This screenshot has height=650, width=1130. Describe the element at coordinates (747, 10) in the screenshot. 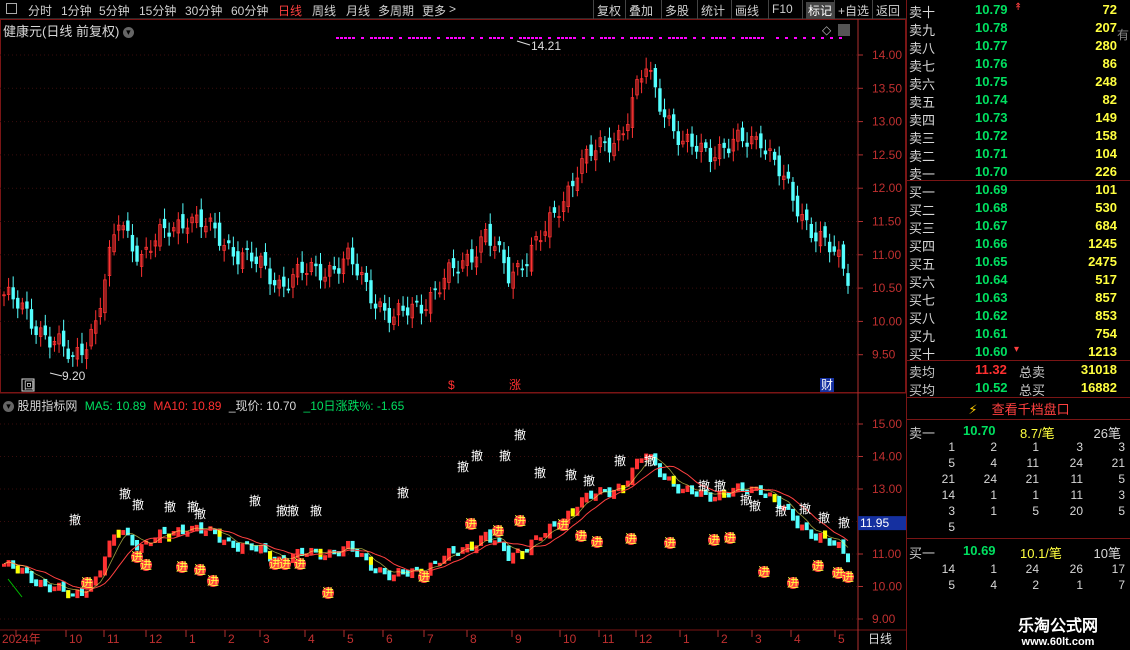

I see `toolbar-action-4: 画线` at that location.